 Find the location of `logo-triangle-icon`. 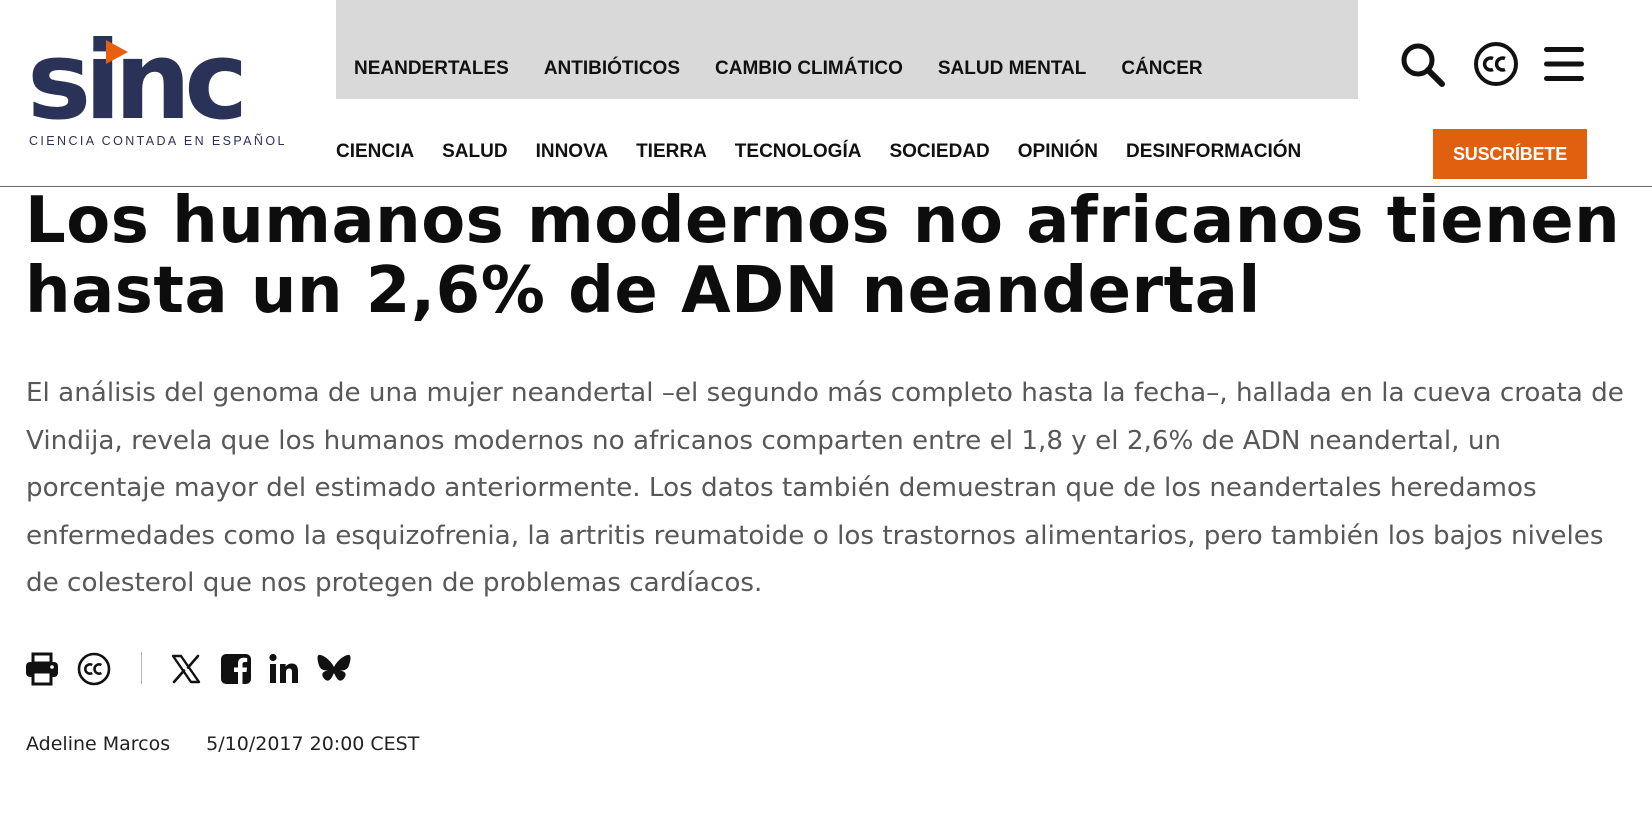

logo-triangle-icon is located at coordinates (117, 52).